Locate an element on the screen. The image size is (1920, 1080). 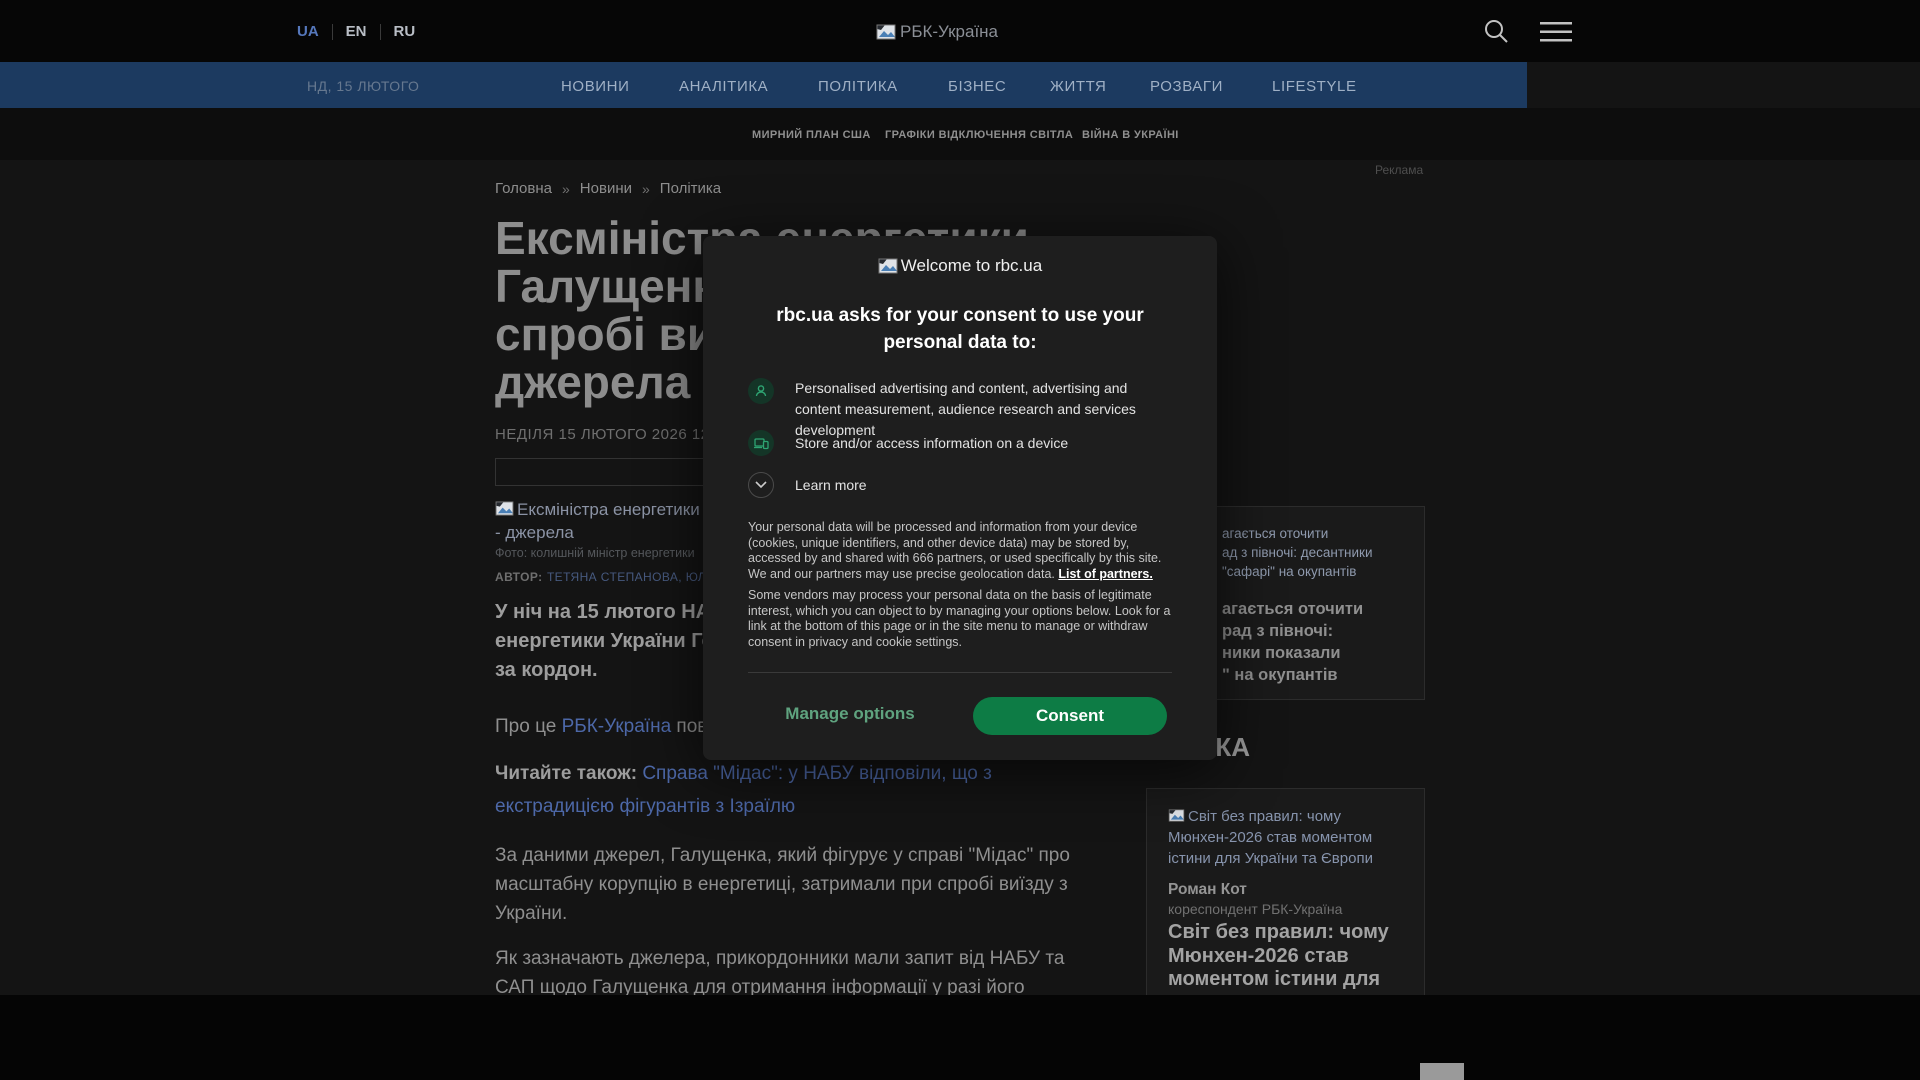
lang-en: EN is located at coordinates (356, 31).